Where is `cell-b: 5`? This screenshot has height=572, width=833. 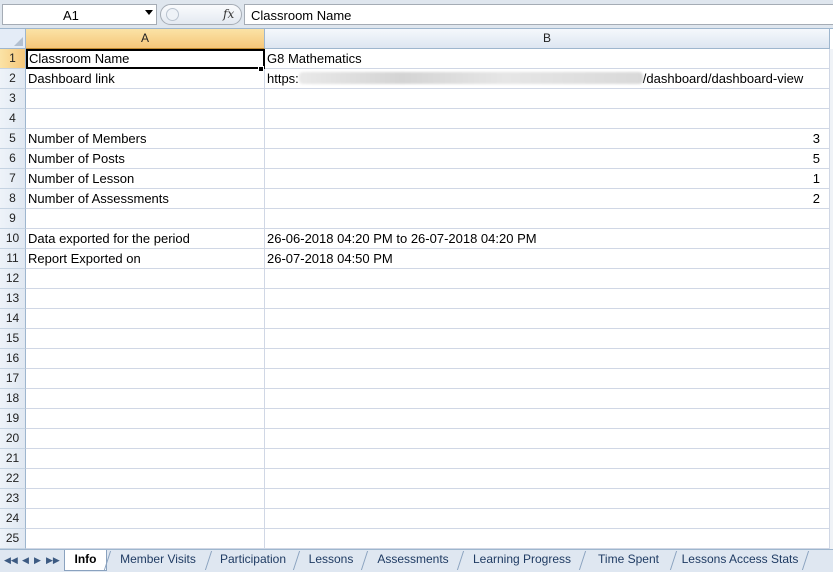
cell-b: 5 is located at coordinates (547, 159).